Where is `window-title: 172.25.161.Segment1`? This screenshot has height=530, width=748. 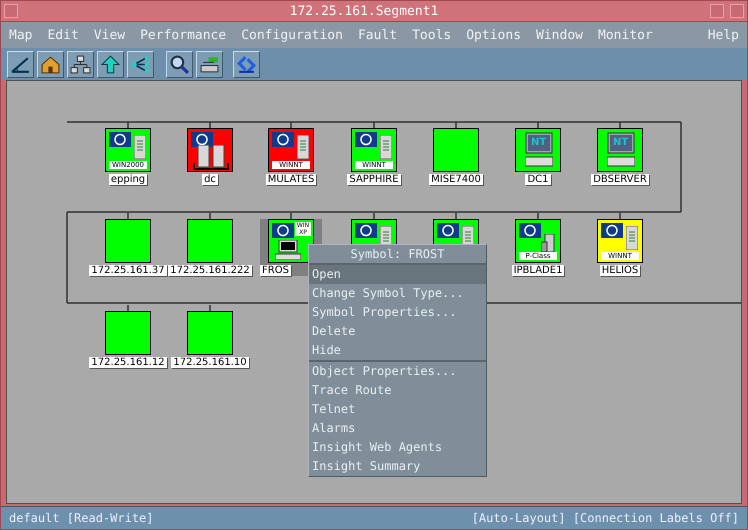
window-title: 172.25.161.Segment1 is located at coordinates (364, 11).